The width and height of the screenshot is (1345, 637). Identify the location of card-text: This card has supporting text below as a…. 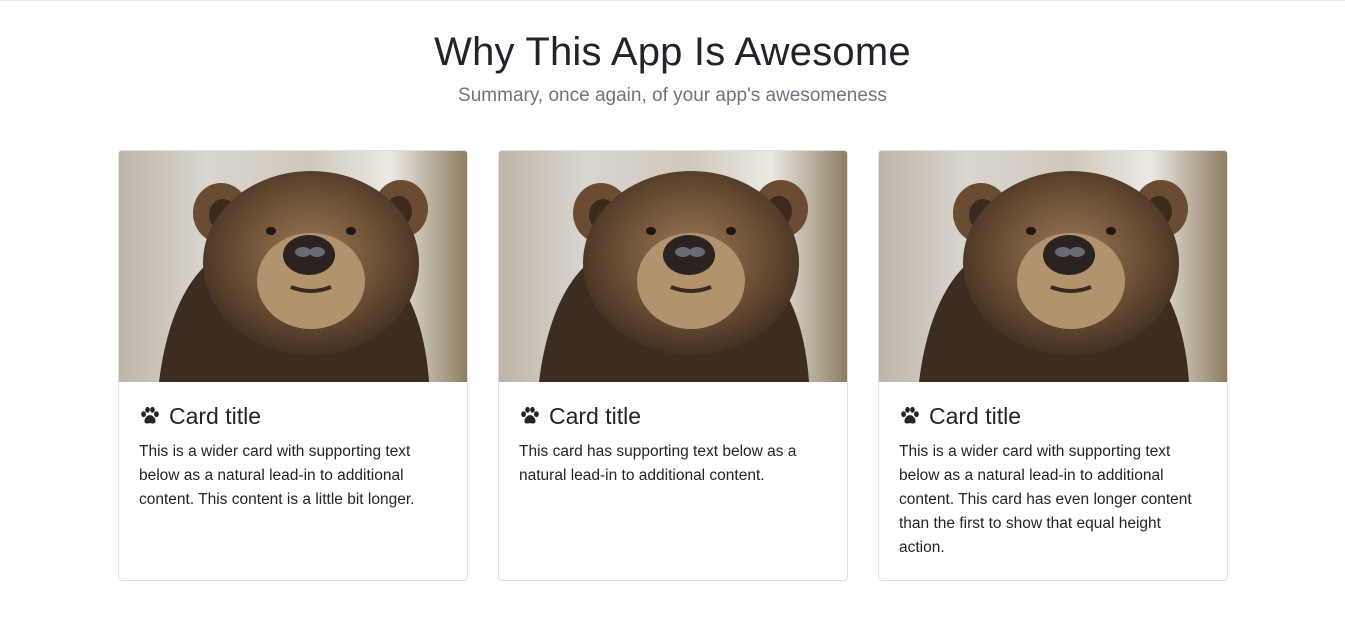
(658, 463).